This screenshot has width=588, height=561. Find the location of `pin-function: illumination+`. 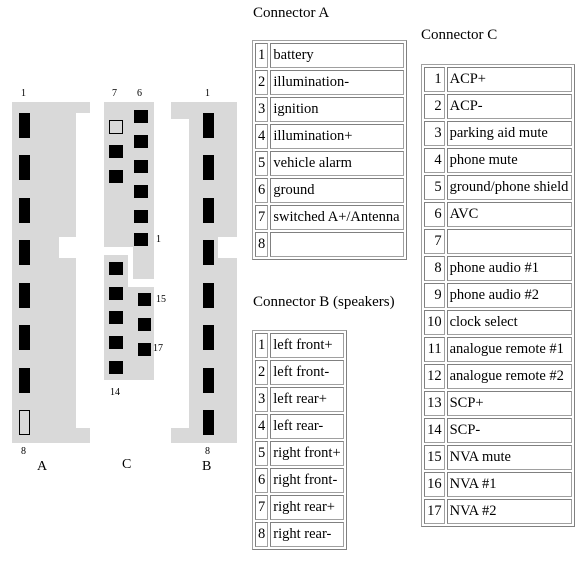

pin-function: illumination+ is located at coordinates (337, 136).